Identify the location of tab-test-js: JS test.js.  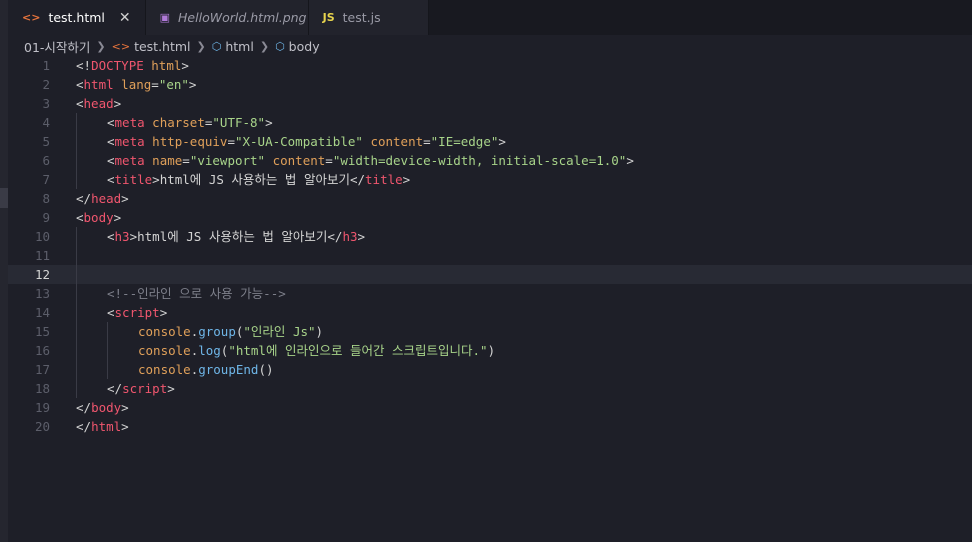
(368, 17).